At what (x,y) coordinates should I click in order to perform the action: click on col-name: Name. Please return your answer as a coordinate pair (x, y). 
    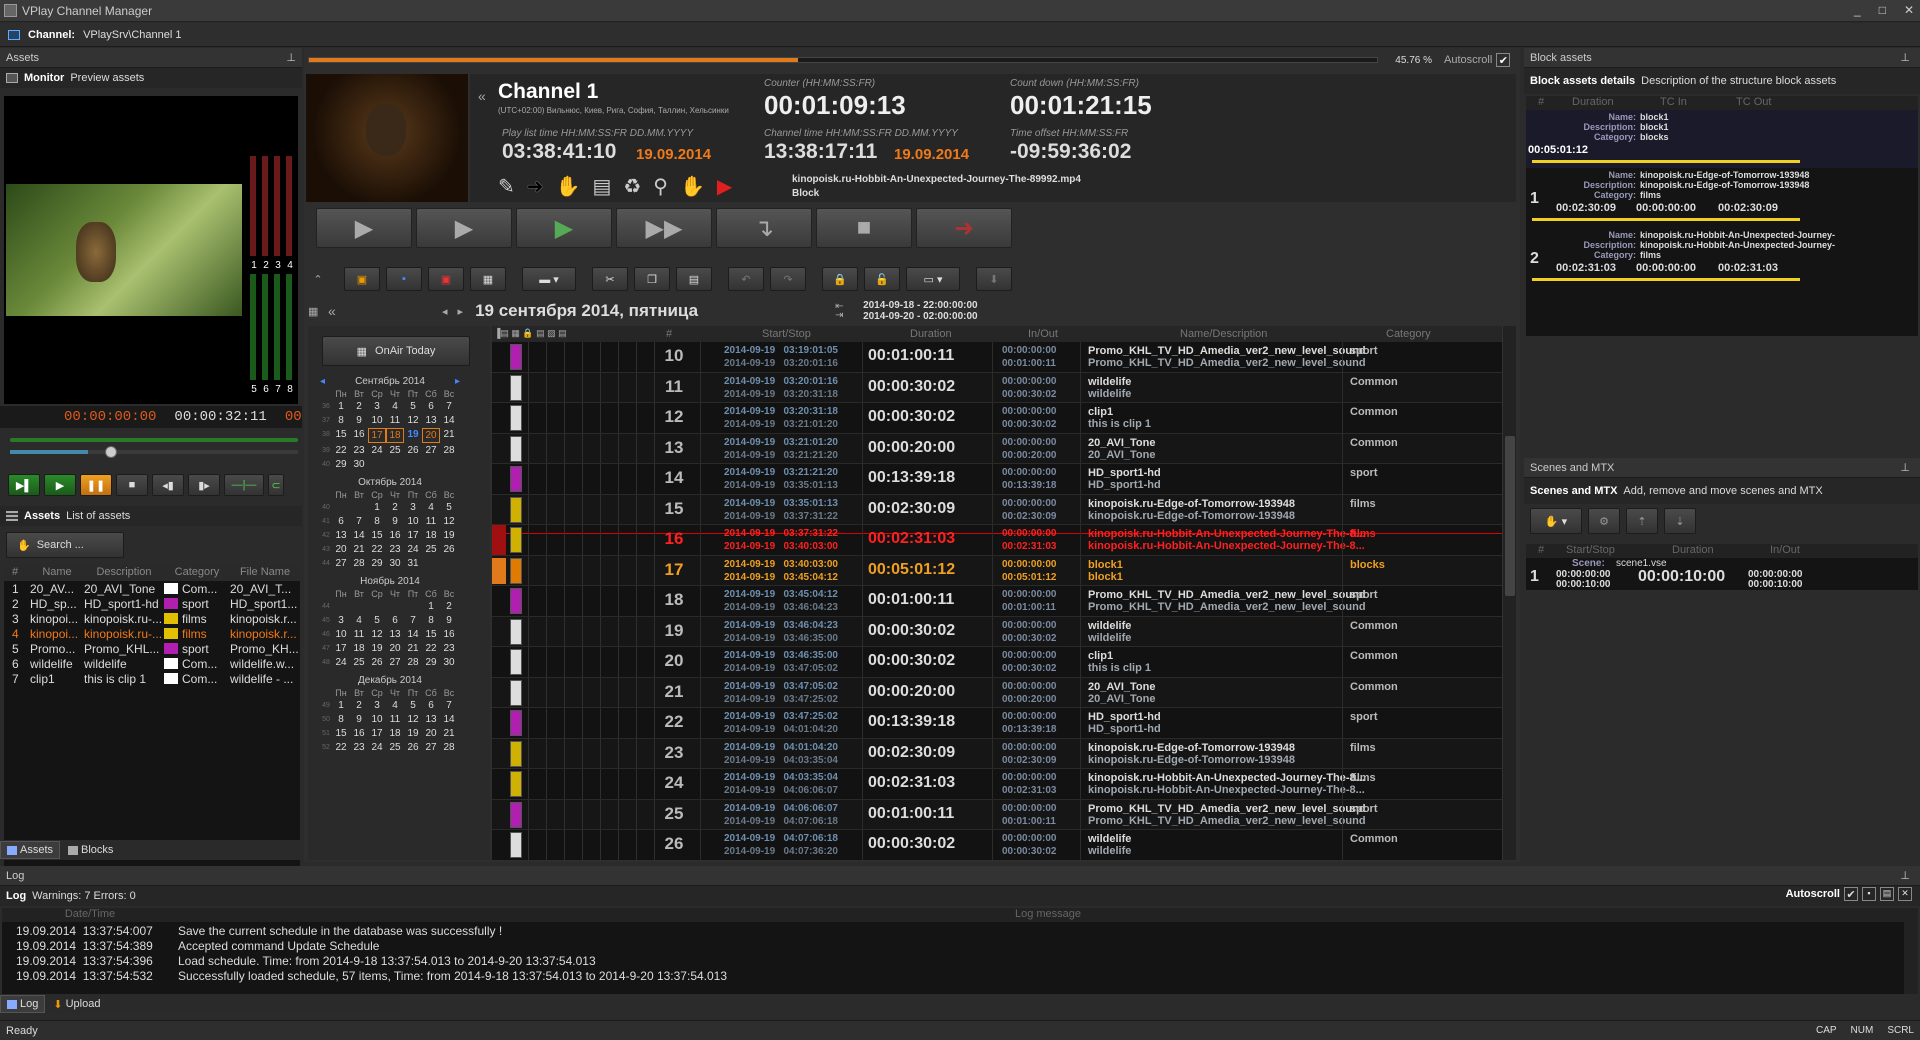
    Looking at the image, I should click on (57, 573).